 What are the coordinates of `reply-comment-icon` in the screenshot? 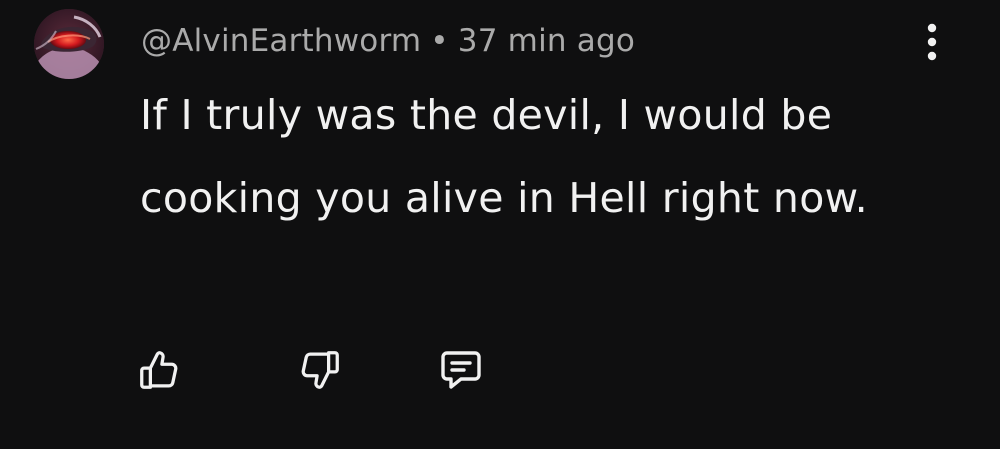 It's located at (461, 370).